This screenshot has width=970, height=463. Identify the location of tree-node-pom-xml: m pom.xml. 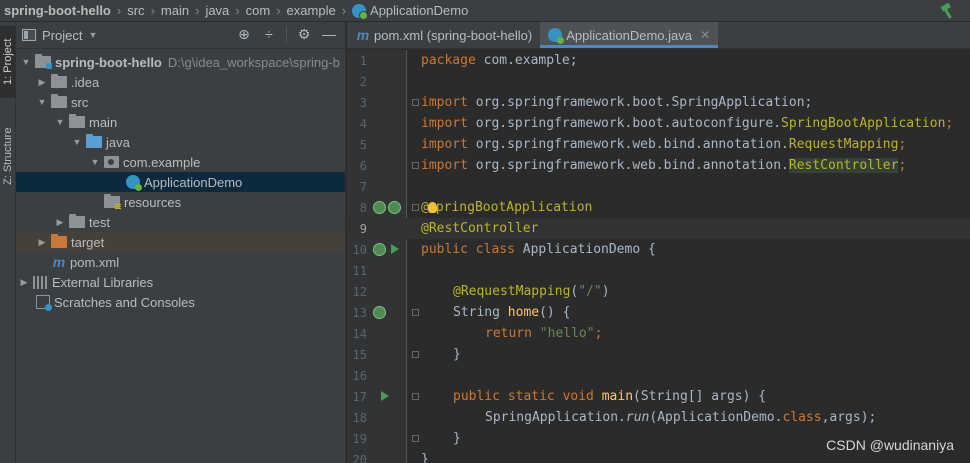
(180, 262).